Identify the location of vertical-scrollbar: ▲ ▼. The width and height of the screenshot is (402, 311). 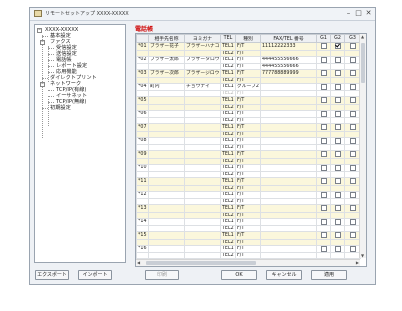
(362, 146).